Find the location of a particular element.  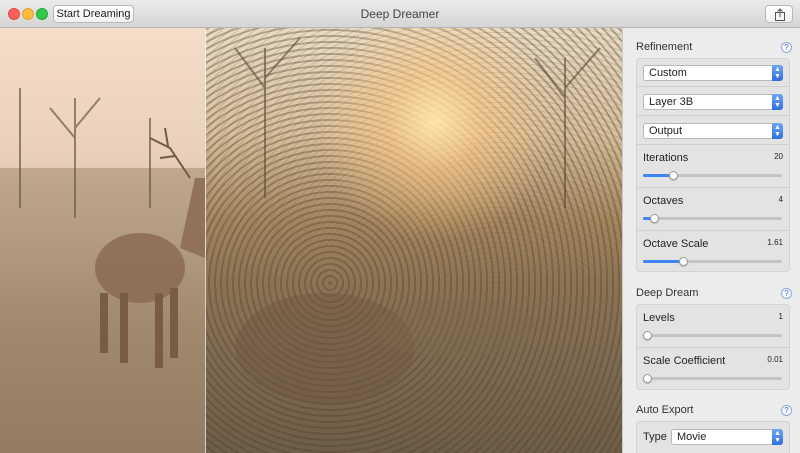

window-title: Deep Dreamer is located at coordinates (400, 14).